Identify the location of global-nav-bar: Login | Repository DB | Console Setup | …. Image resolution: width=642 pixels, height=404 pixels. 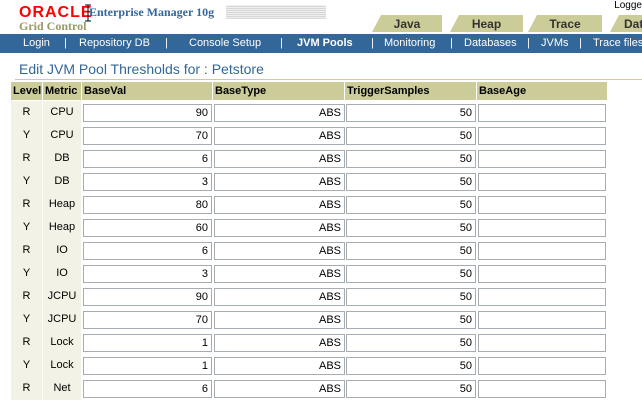
(321, 43).